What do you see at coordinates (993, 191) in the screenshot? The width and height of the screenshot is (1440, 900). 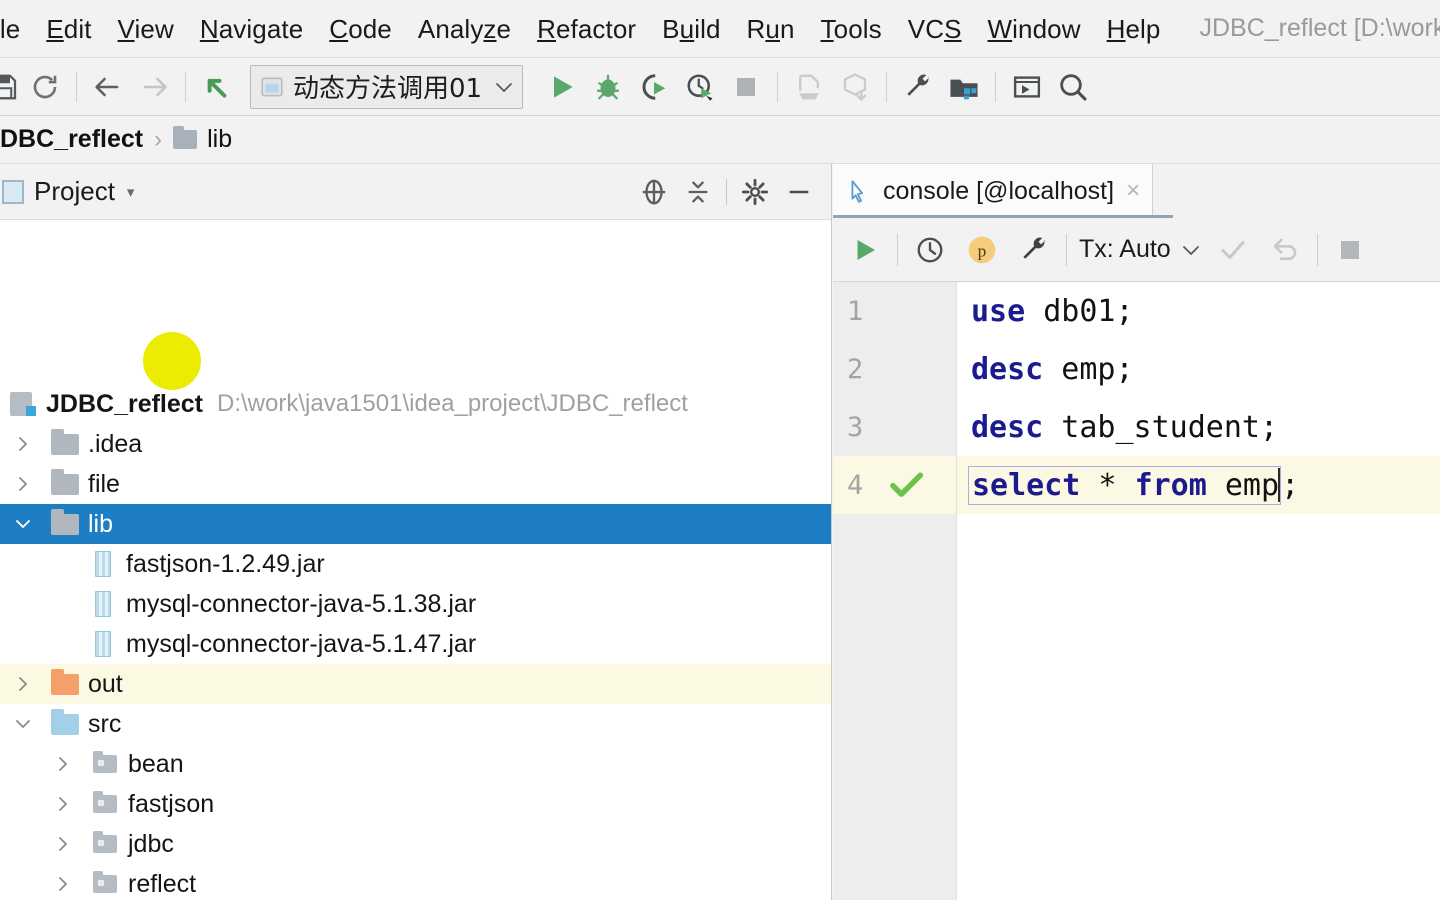 I see `tab-console-localhost: console [@localhost] ×` at bounding box center [993, 191].